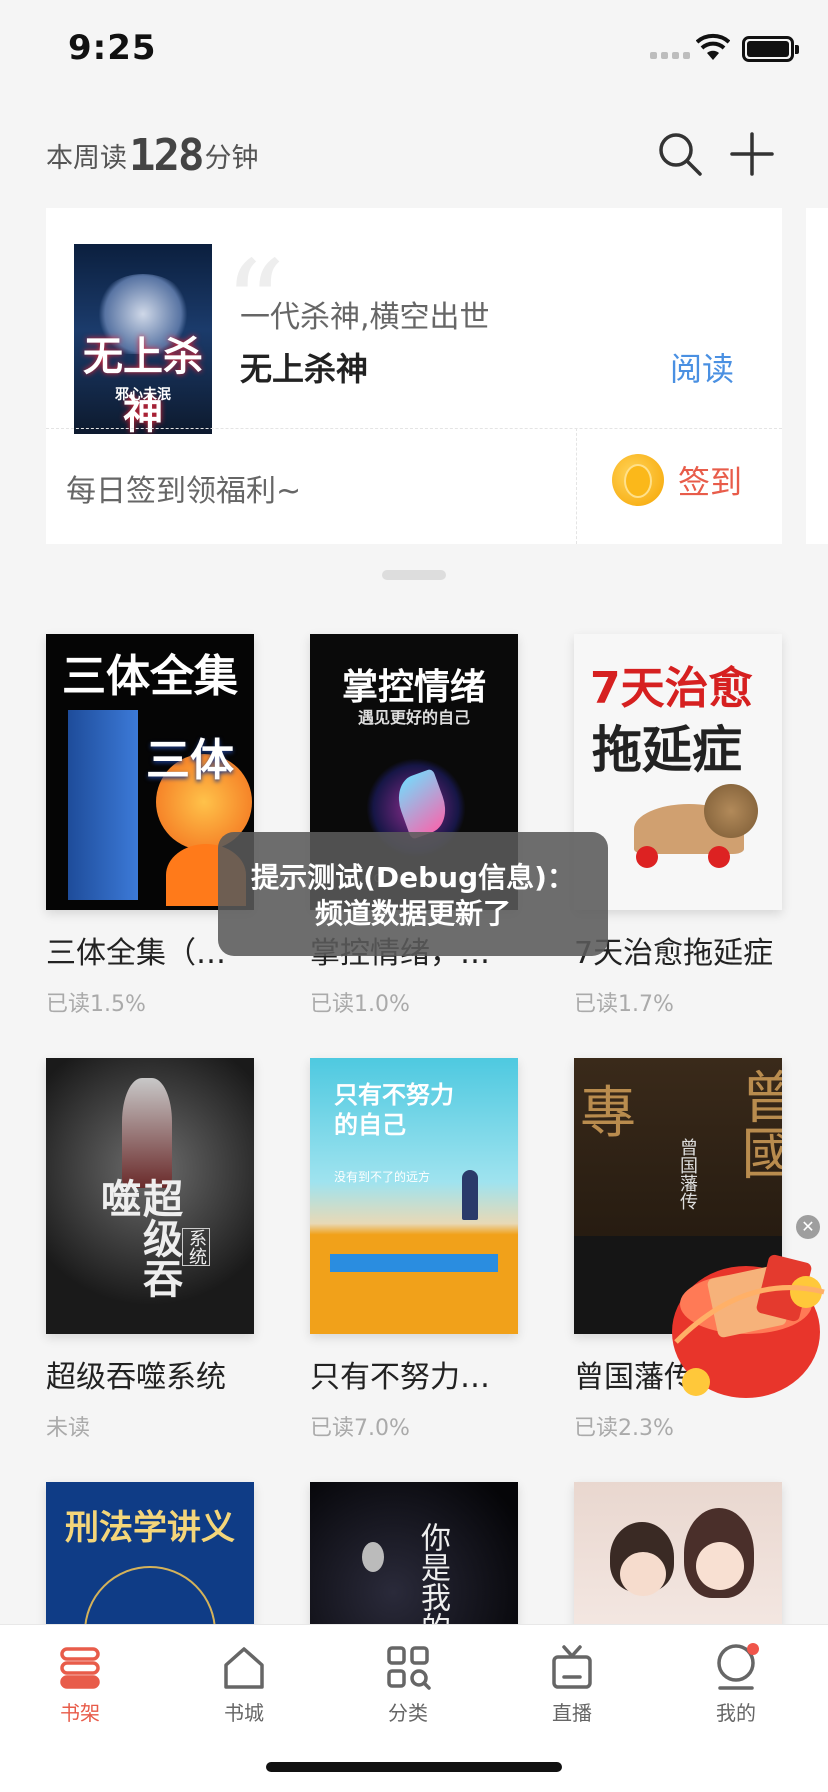 The image size is (828, 1792). What do you see at coordinates (738, 1666) in the screenshot?
I see `profile-icon` at bounding box center [738, 1666].